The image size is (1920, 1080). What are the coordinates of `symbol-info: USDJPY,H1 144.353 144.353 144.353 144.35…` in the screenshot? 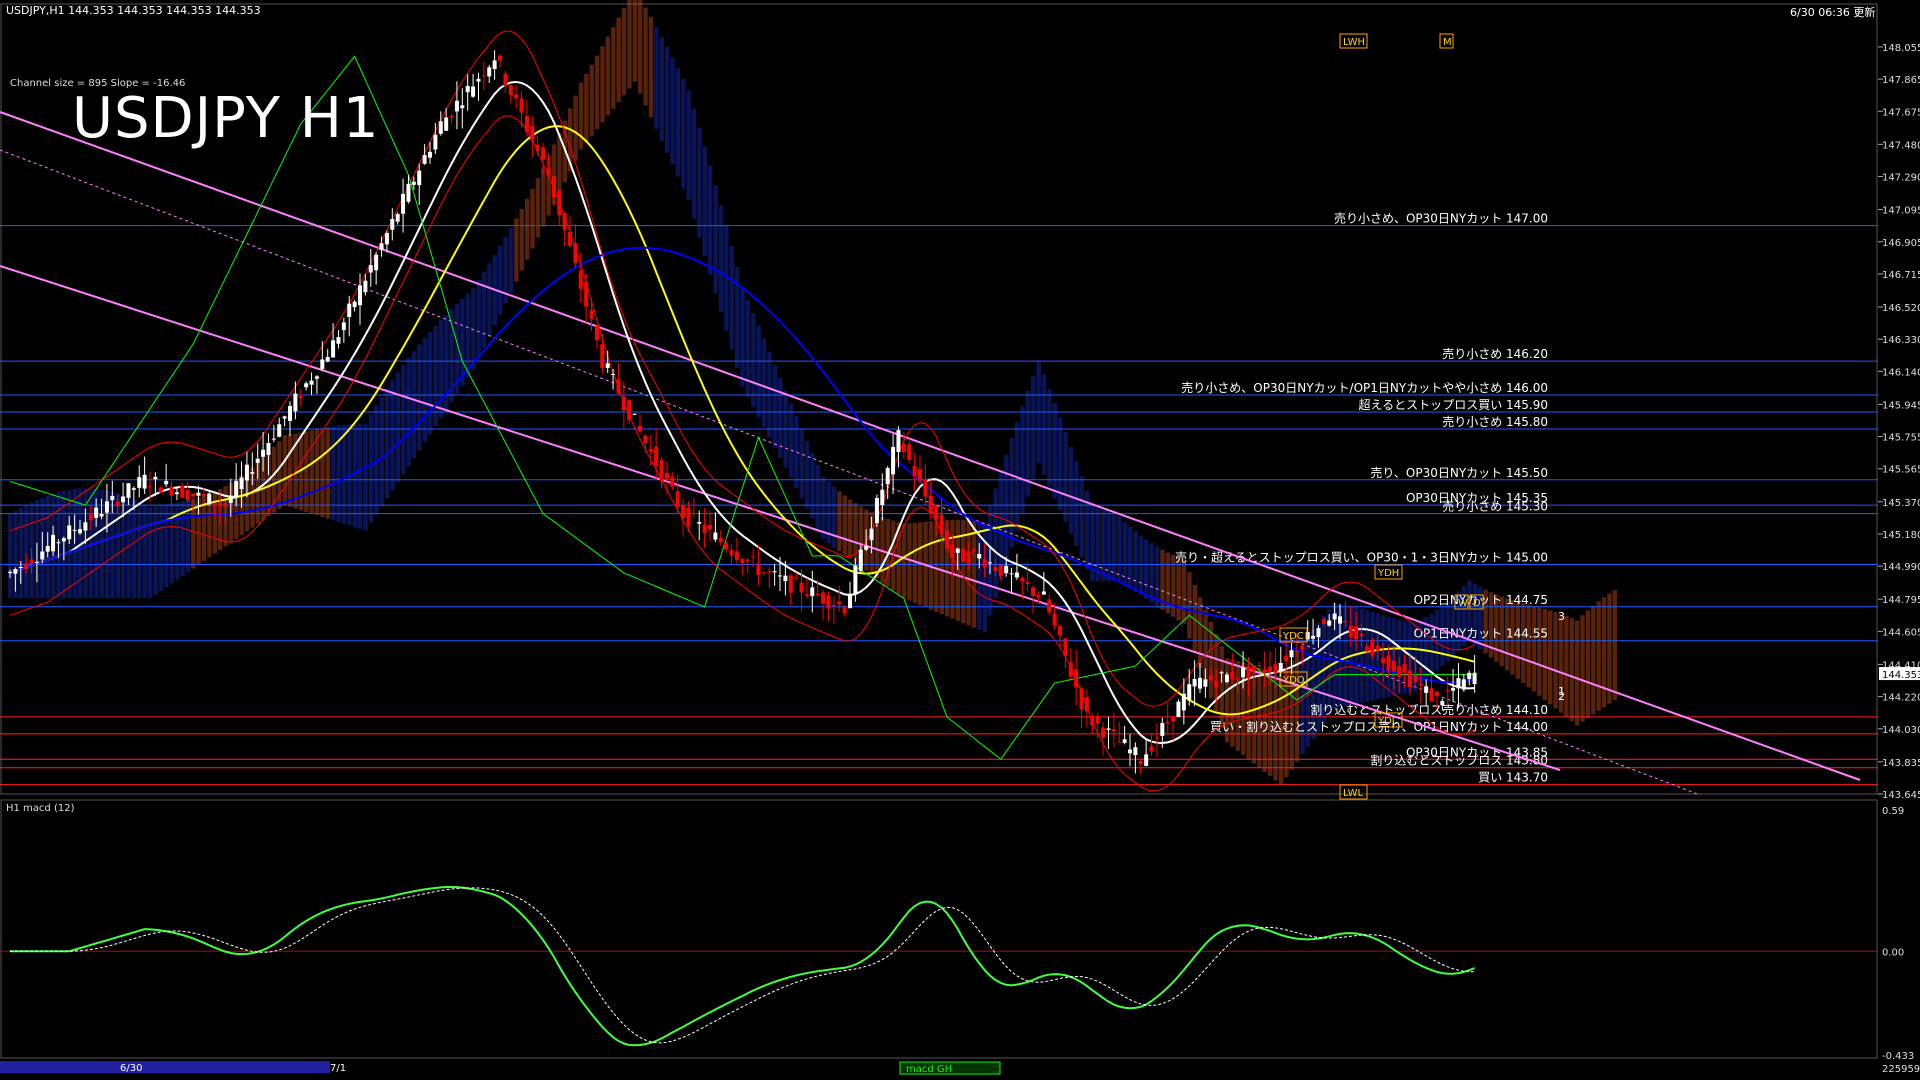 It's located at (133, 10).